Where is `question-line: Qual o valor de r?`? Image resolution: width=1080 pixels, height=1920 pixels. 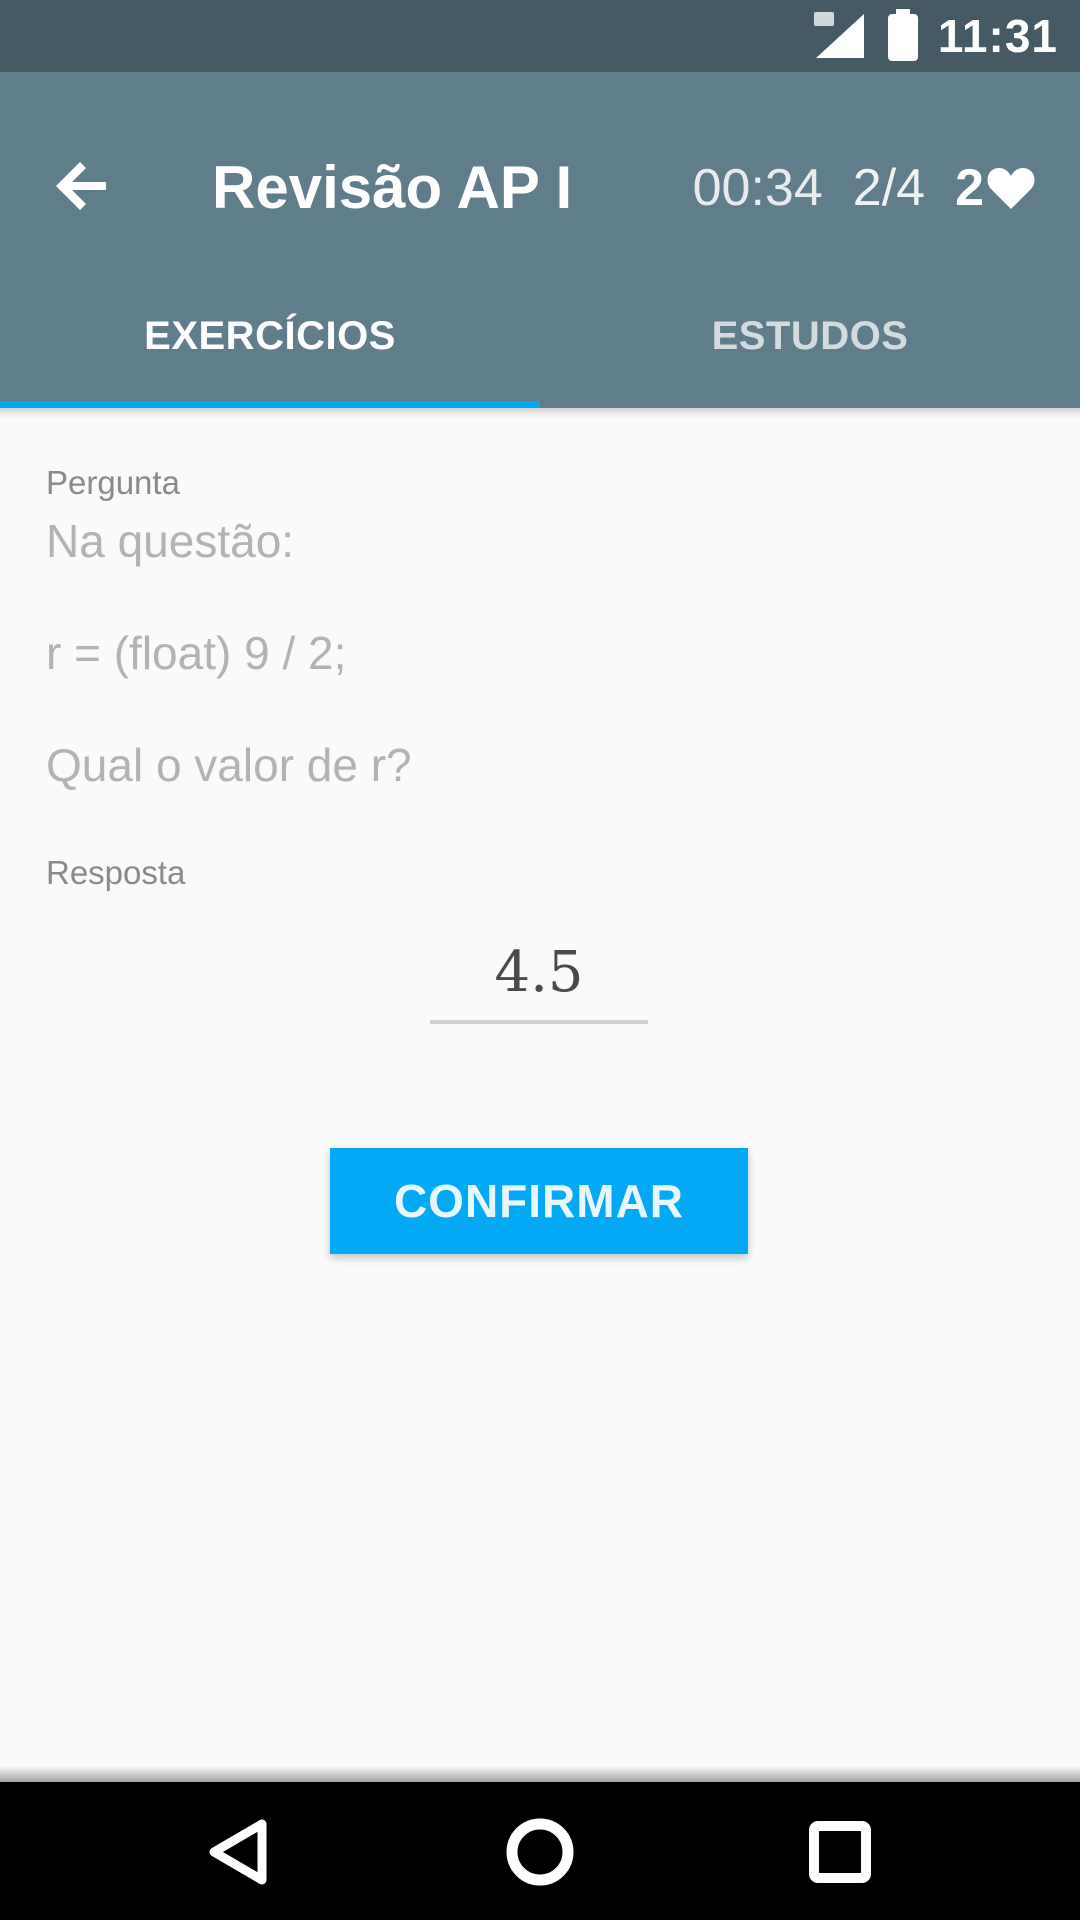
question-line: Qual o valor de r? is located at coordinates (229, 765).